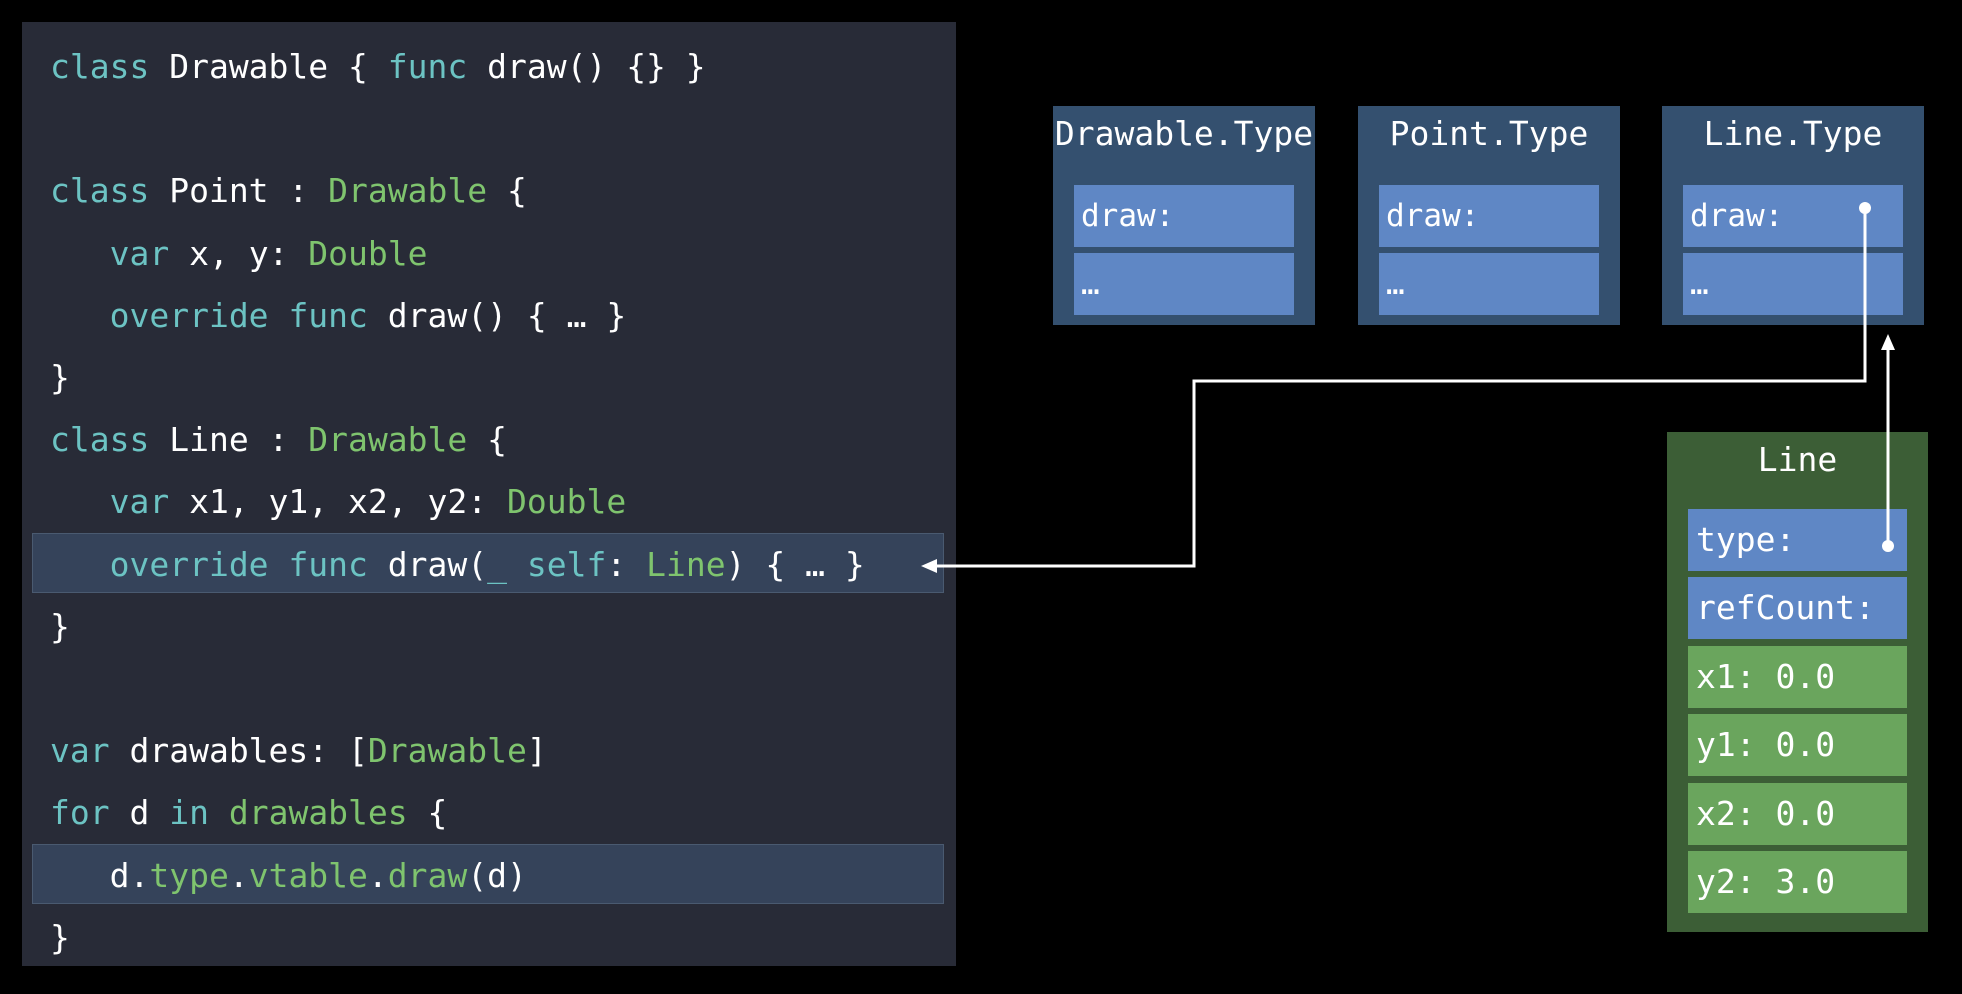 This screenshot has width=1962, height=994. What do you see at coordinates (1184, 133) in the screenshot?
I see `type-box-title: Drawable.Type` at bounding box center [1184, 133].